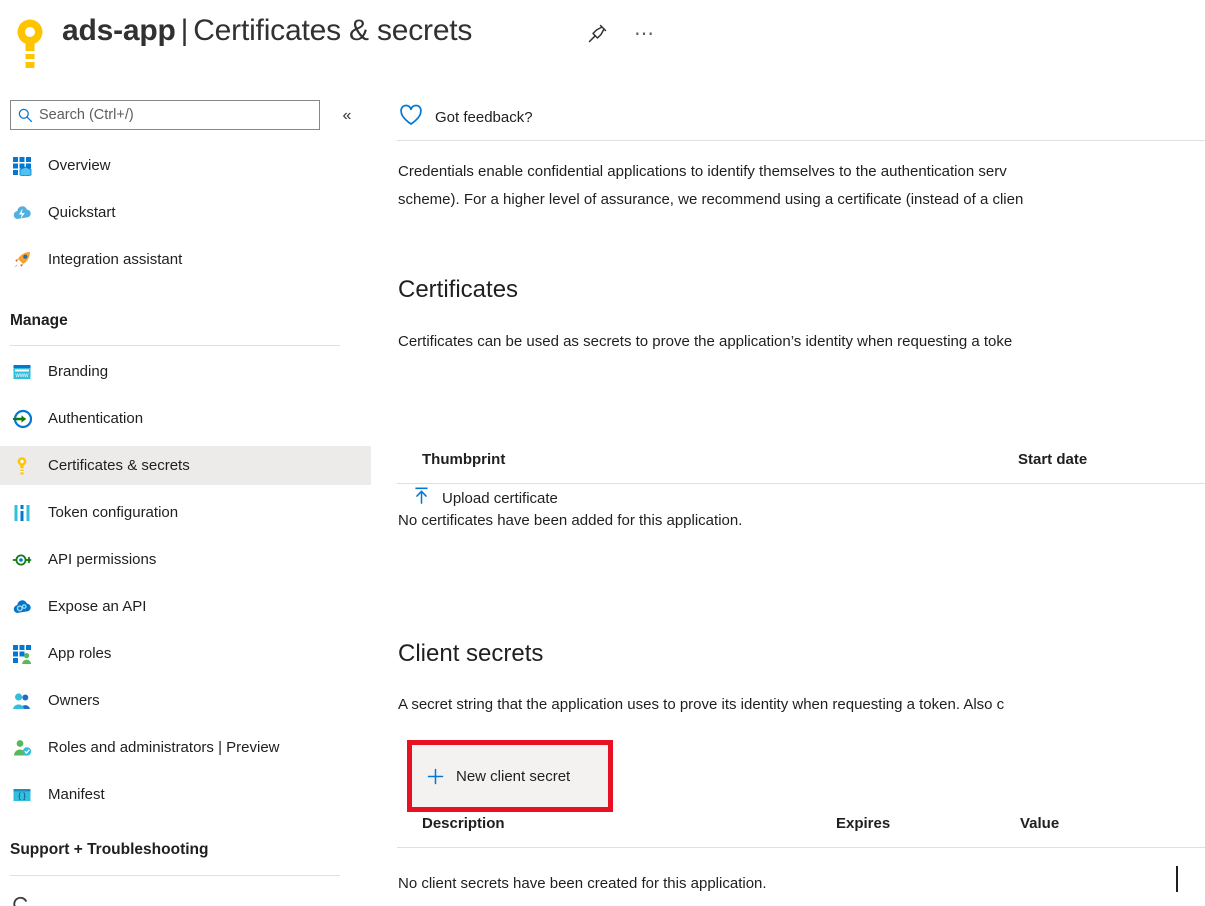 This screenshot has height=906, width=1205. I want to click on sidebar-item-label: Token configuration, so click(113, 512).